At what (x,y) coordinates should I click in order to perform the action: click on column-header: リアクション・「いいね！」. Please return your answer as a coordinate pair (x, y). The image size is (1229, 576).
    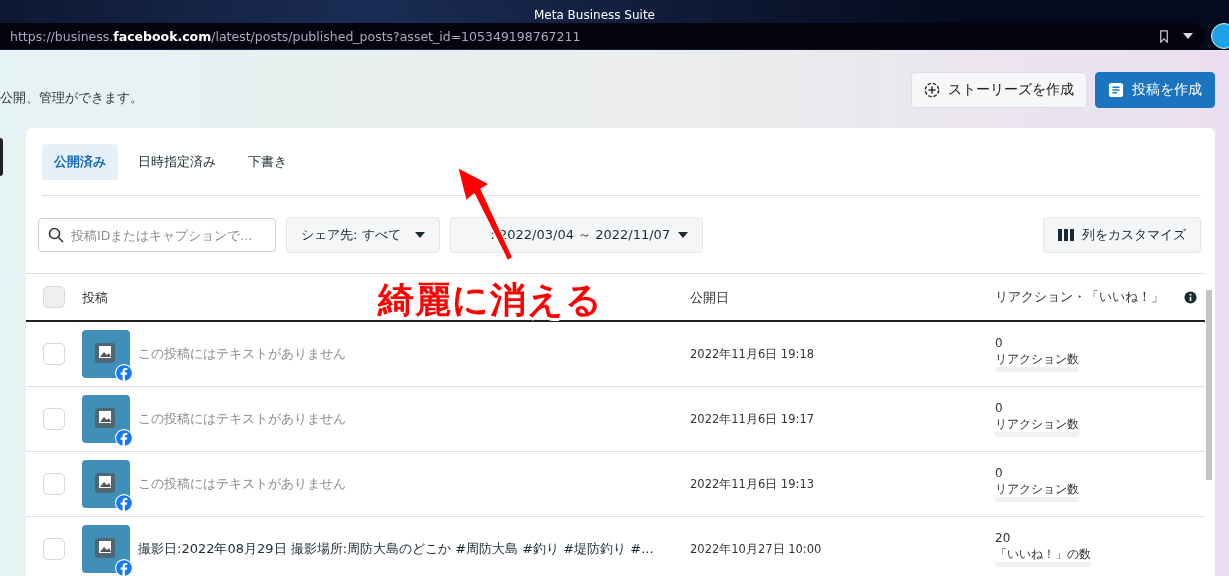
    Looking at the image, I should click on (1079, 297).